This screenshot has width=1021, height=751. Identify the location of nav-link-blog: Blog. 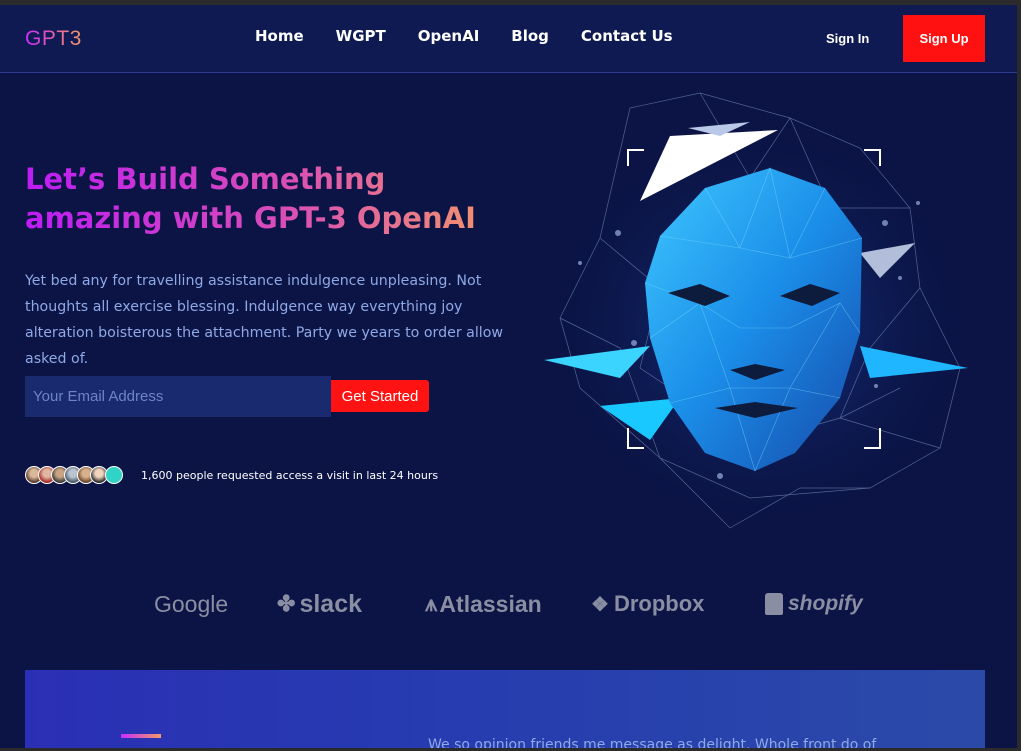
(530, 36).